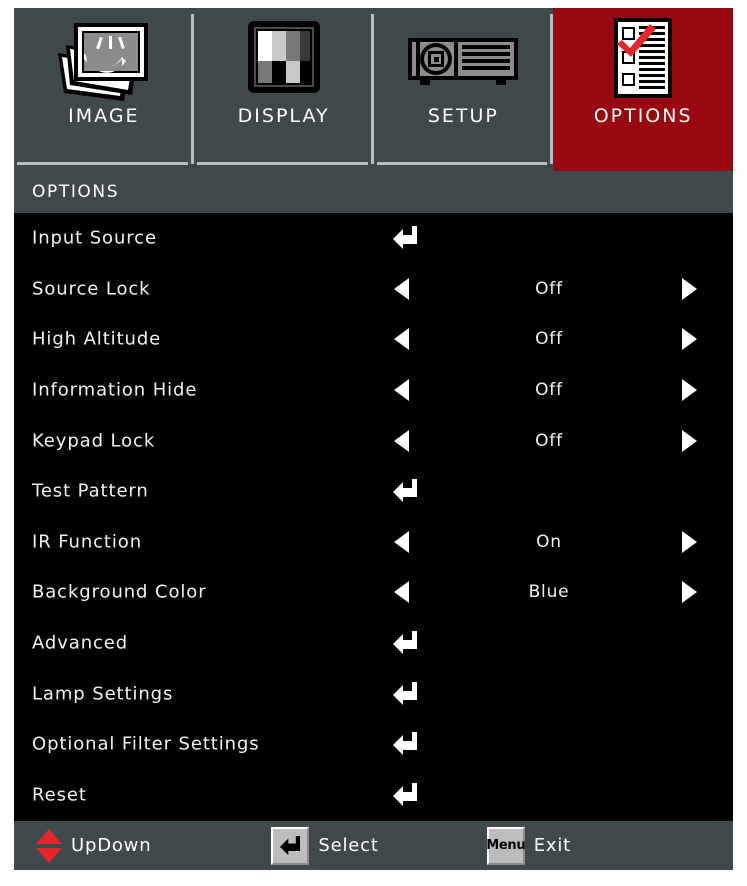 Image resolution: width=747 pixels, height=886 pixels. I want to click on tab-setup: SETUP, so click(463, 89).